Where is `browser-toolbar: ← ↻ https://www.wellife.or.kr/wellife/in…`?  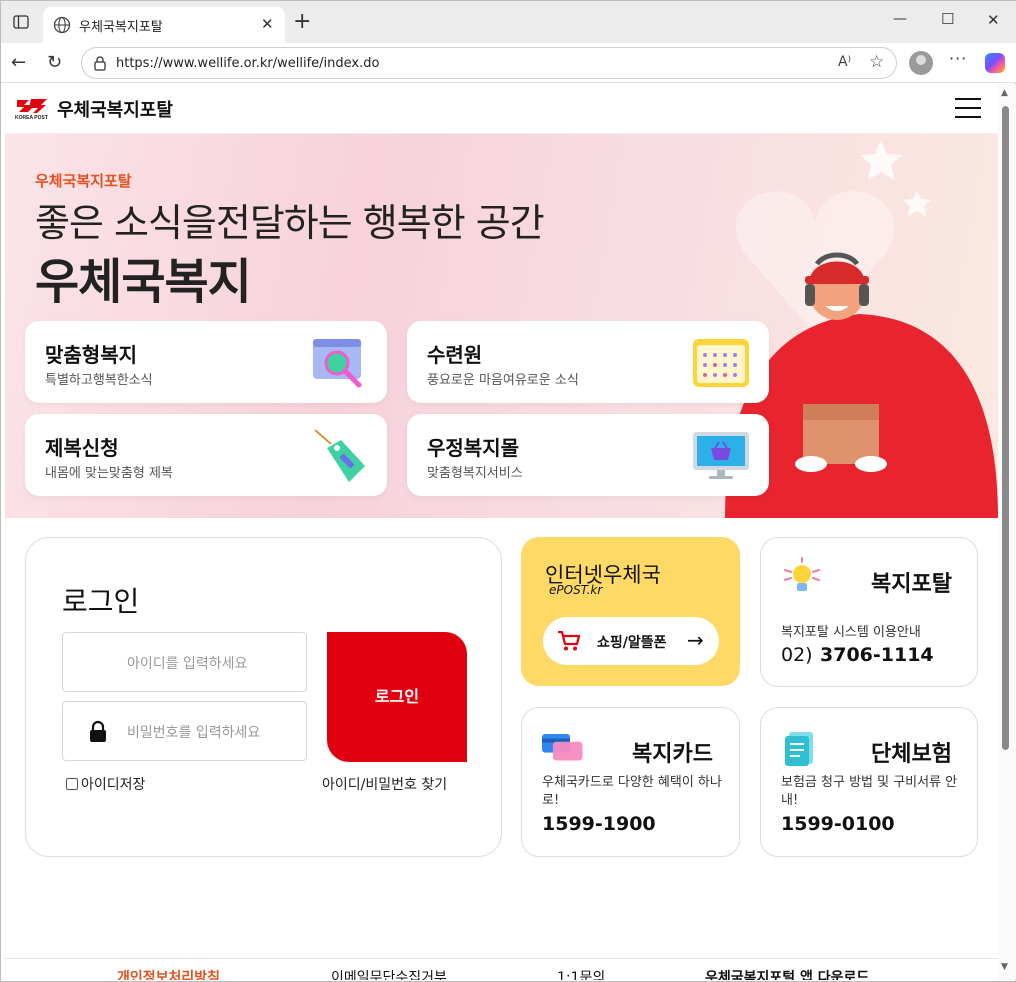 browser-toolbar: ← ↻ https://www.wellife.or.kr/wellife/in… is located at coordinates (508, 63).